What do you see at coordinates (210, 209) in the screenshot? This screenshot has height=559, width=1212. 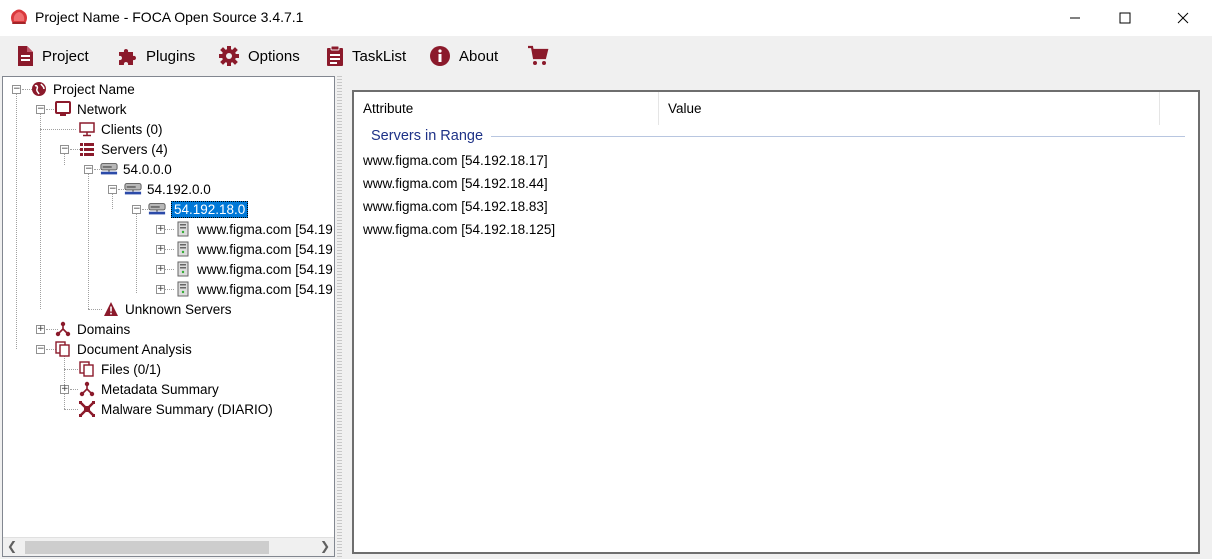 I see `tree-label-range-c: 54.192.18.0` at bounding box center [210, 209].